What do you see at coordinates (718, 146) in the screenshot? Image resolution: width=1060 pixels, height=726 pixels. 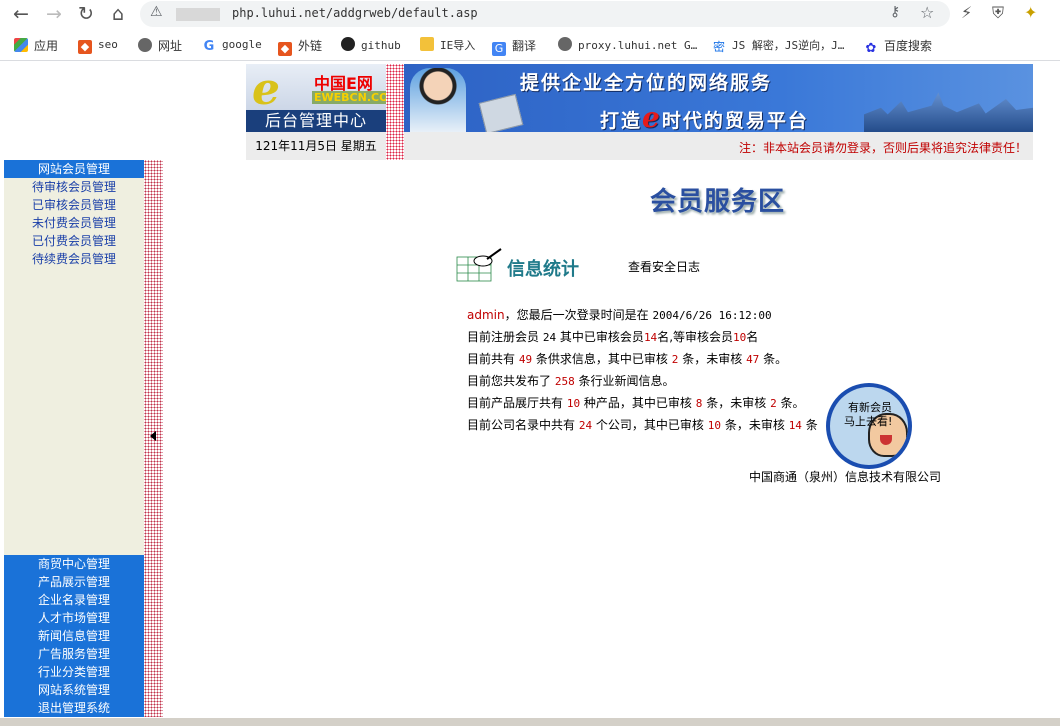 I see `notice-bar: 注：非本站会员请勿登录，否则后果将追究法律责任！` at bounding box center [718, 146].